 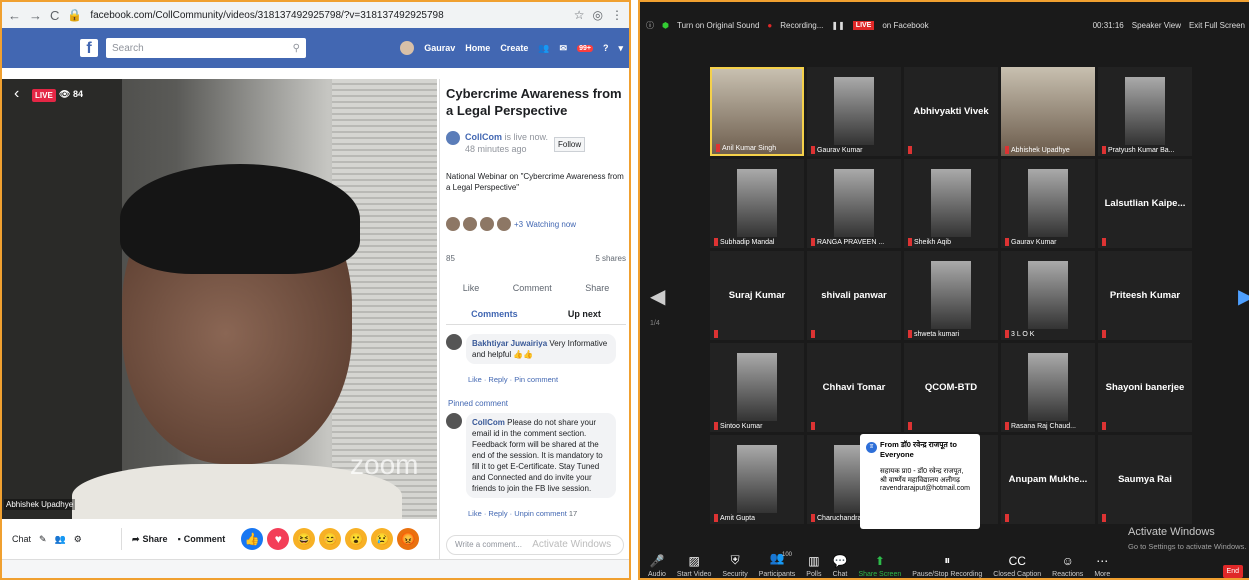 What do you see at coordinates (584, 314) in the screenshot?
I see `tab-up-next: Up next` at bounding box center [584, 314].